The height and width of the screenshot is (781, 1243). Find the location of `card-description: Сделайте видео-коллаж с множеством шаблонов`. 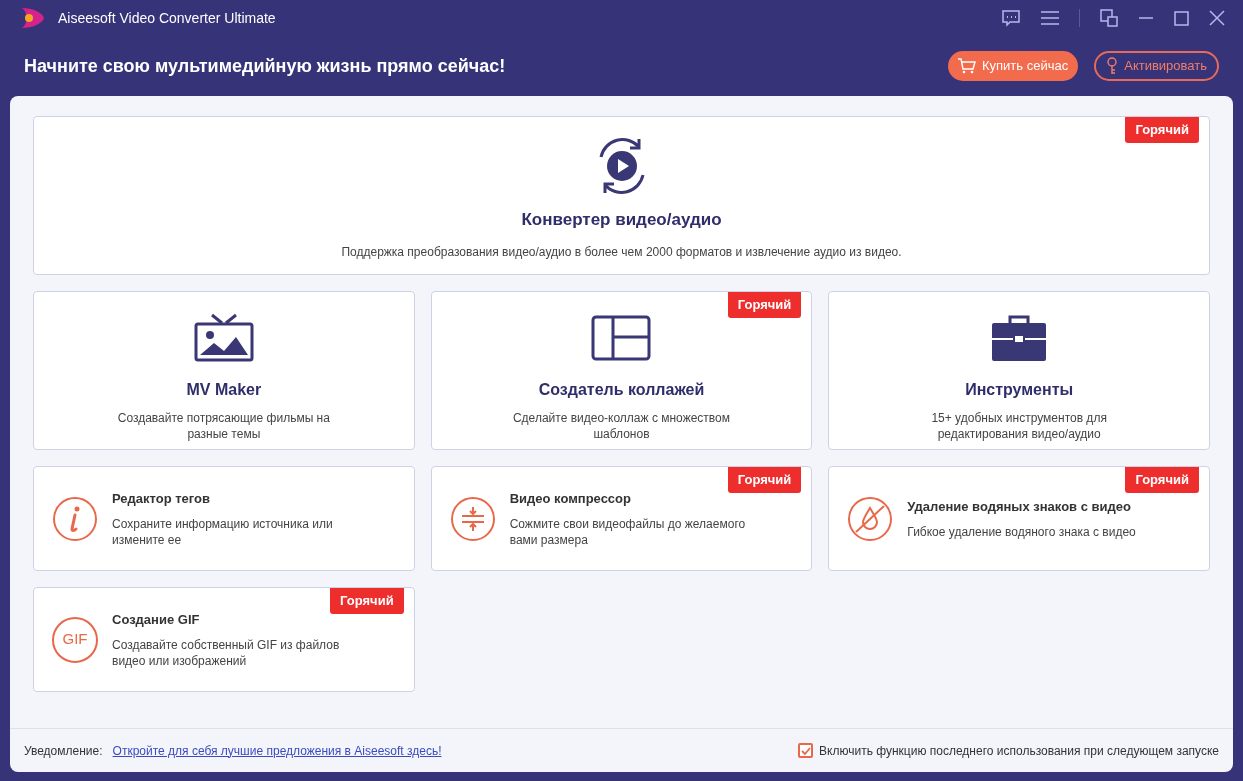

card-description: Сделайте видео-коллаж с множеством шаблонов is located at coordinates (621, 426).